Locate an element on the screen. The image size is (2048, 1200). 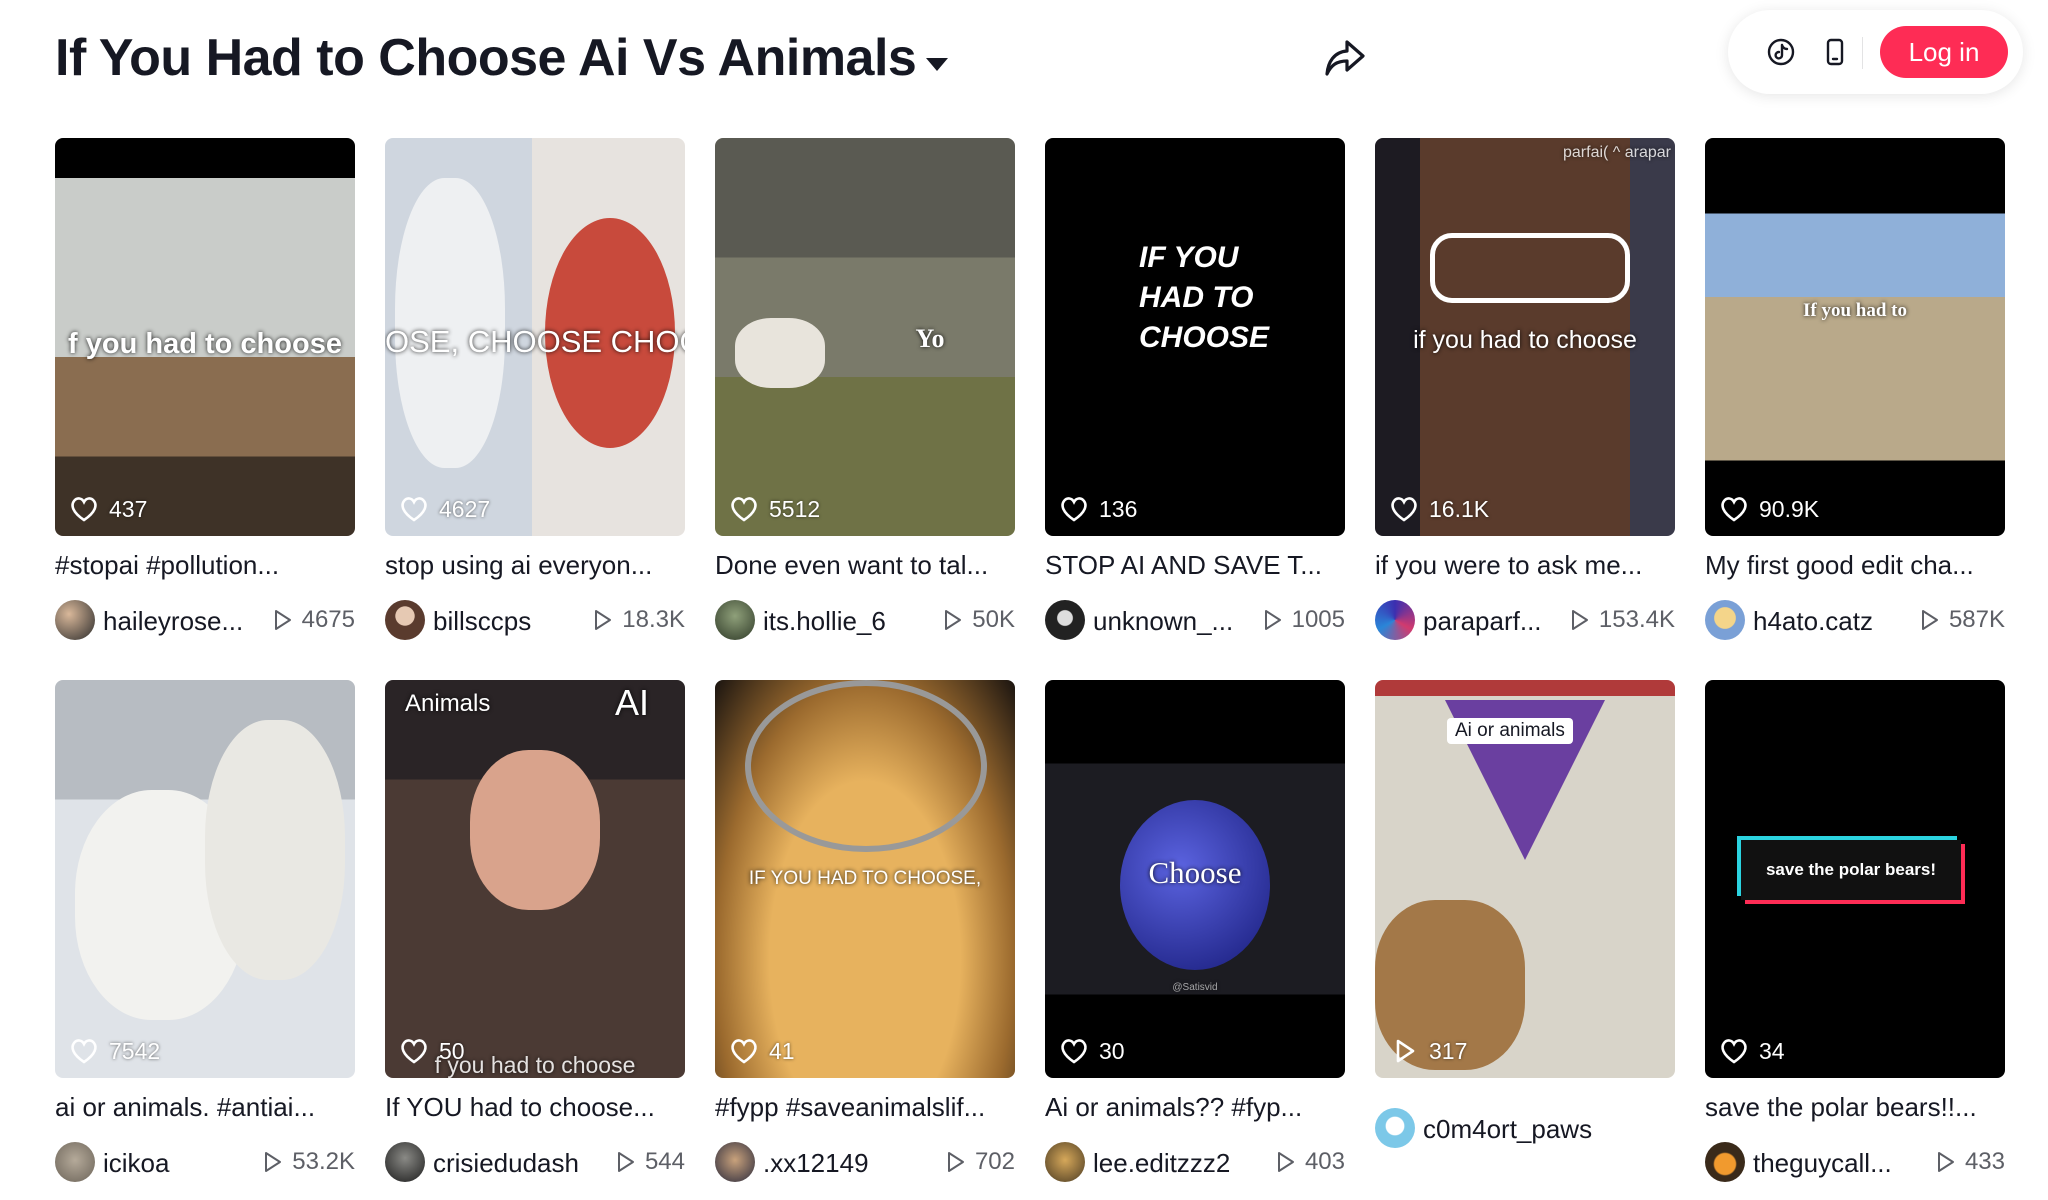
like-count-text: 50 is located at coordinates (452, 1050).